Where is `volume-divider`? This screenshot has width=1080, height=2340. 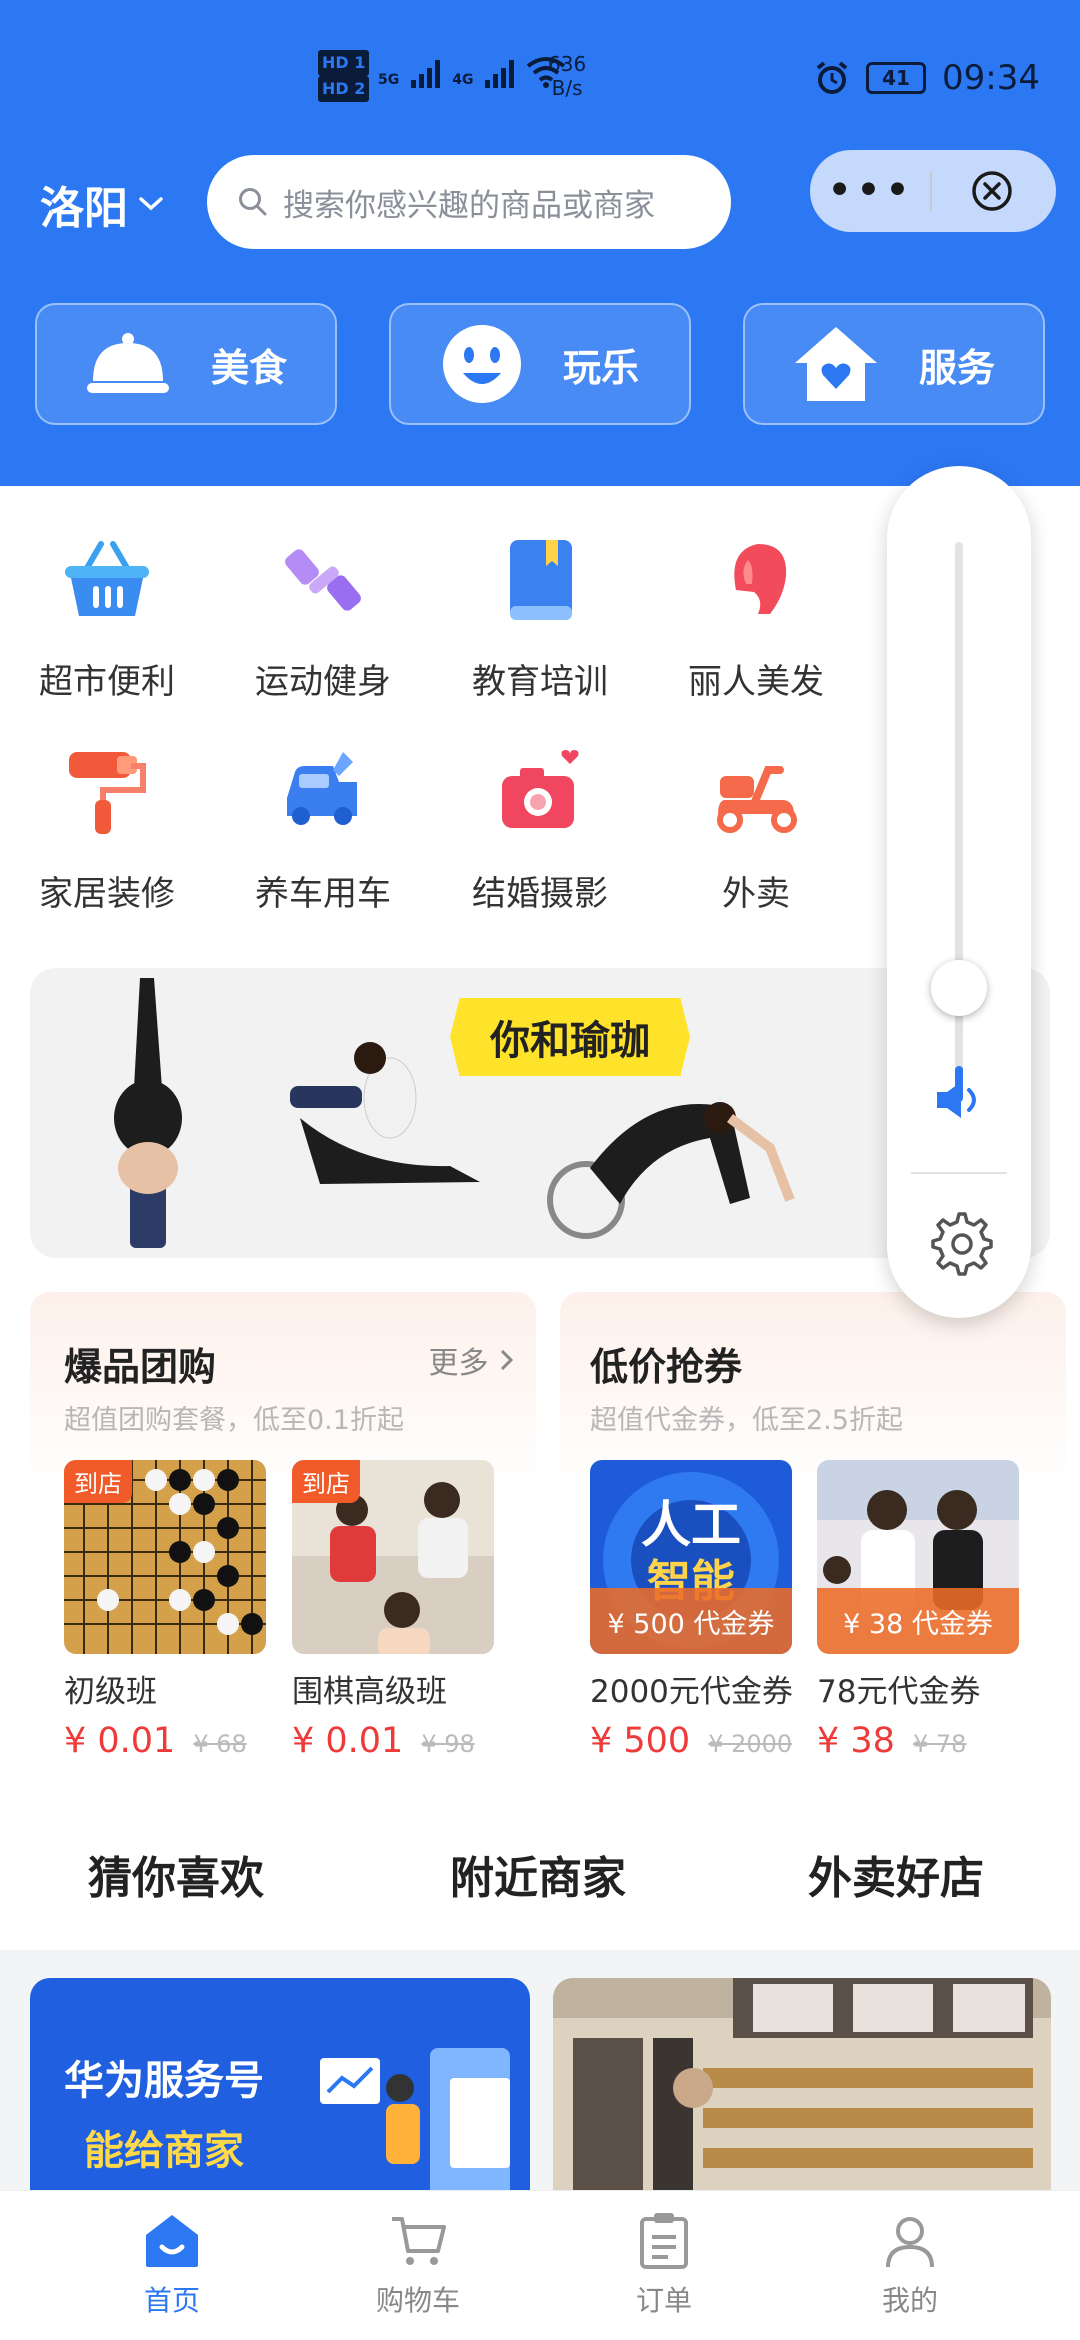 volume-divider is located at coordinates (959, 1173).